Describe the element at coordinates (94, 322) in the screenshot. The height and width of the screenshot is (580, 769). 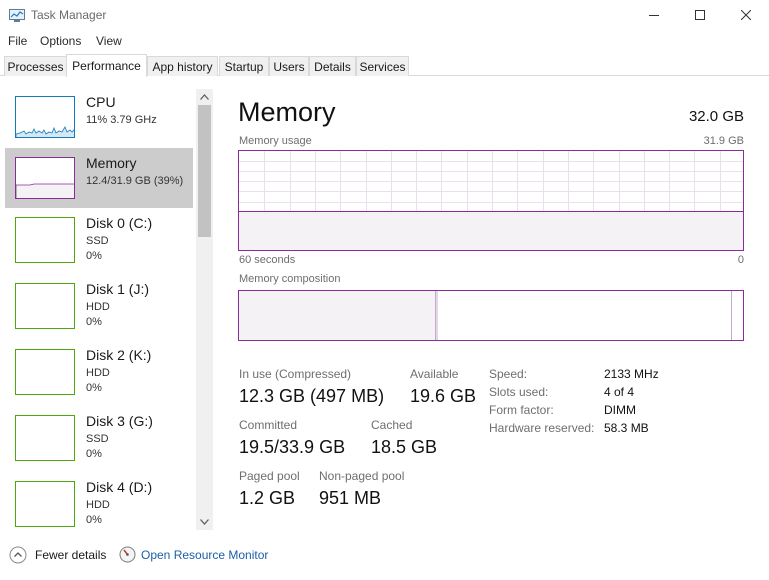
I see `disk-1-usage: 0%` at that location.